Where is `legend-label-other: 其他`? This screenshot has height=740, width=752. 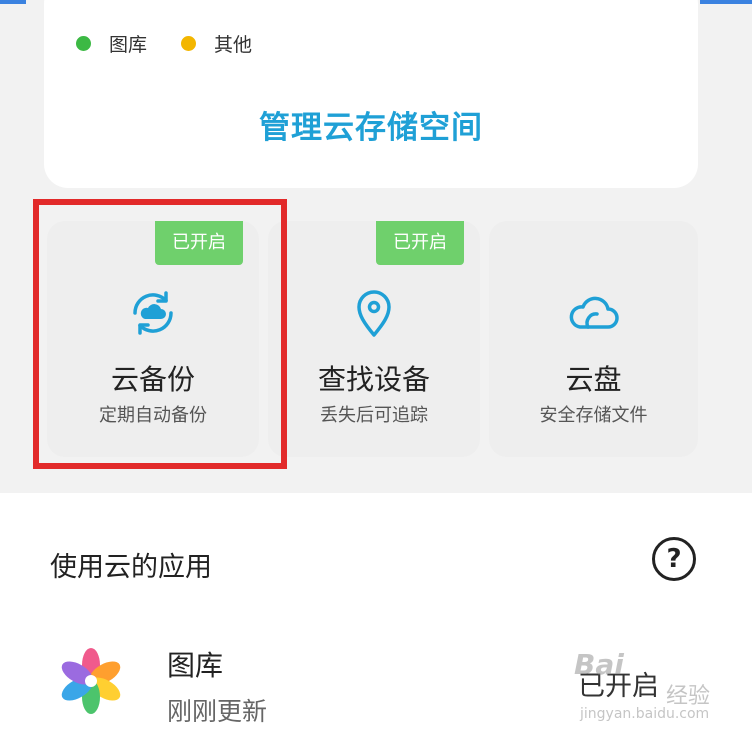
legend-label-other: 其他 is located at coordinates (233, 45).